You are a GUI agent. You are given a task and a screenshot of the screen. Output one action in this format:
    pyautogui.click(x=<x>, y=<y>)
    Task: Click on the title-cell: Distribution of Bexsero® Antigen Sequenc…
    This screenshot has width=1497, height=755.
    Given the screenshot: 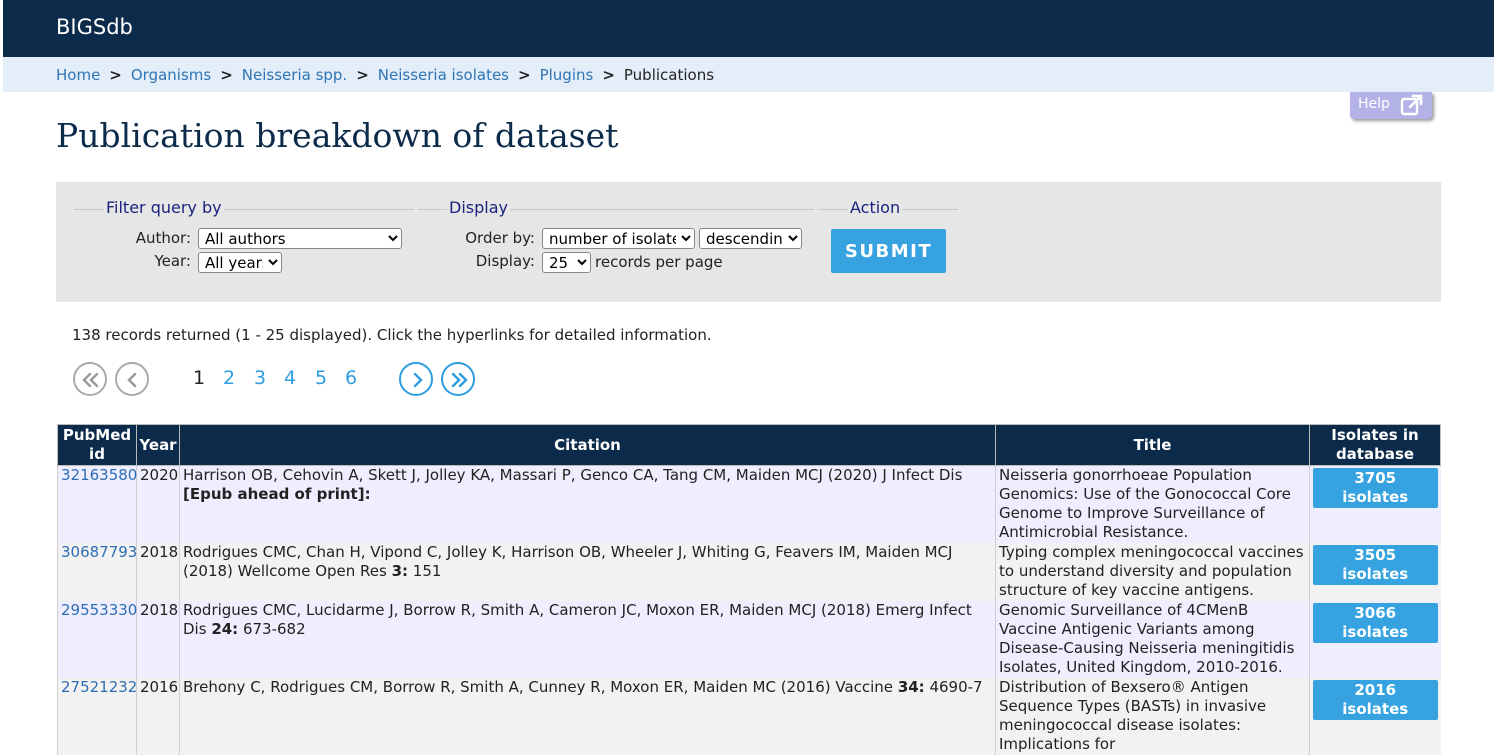 What is the action you would take?
    pyautogui.click(x=1152, y=716)
    